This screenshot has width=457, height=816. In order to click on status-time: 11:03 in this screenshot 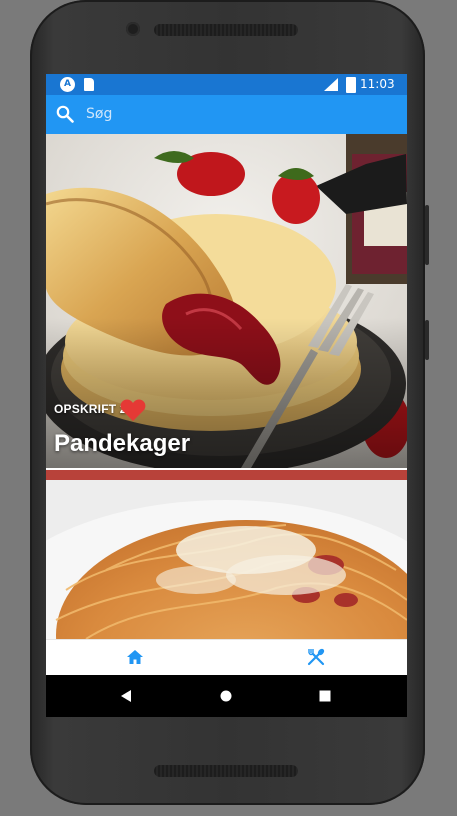, I will do `click(377, 84)`.